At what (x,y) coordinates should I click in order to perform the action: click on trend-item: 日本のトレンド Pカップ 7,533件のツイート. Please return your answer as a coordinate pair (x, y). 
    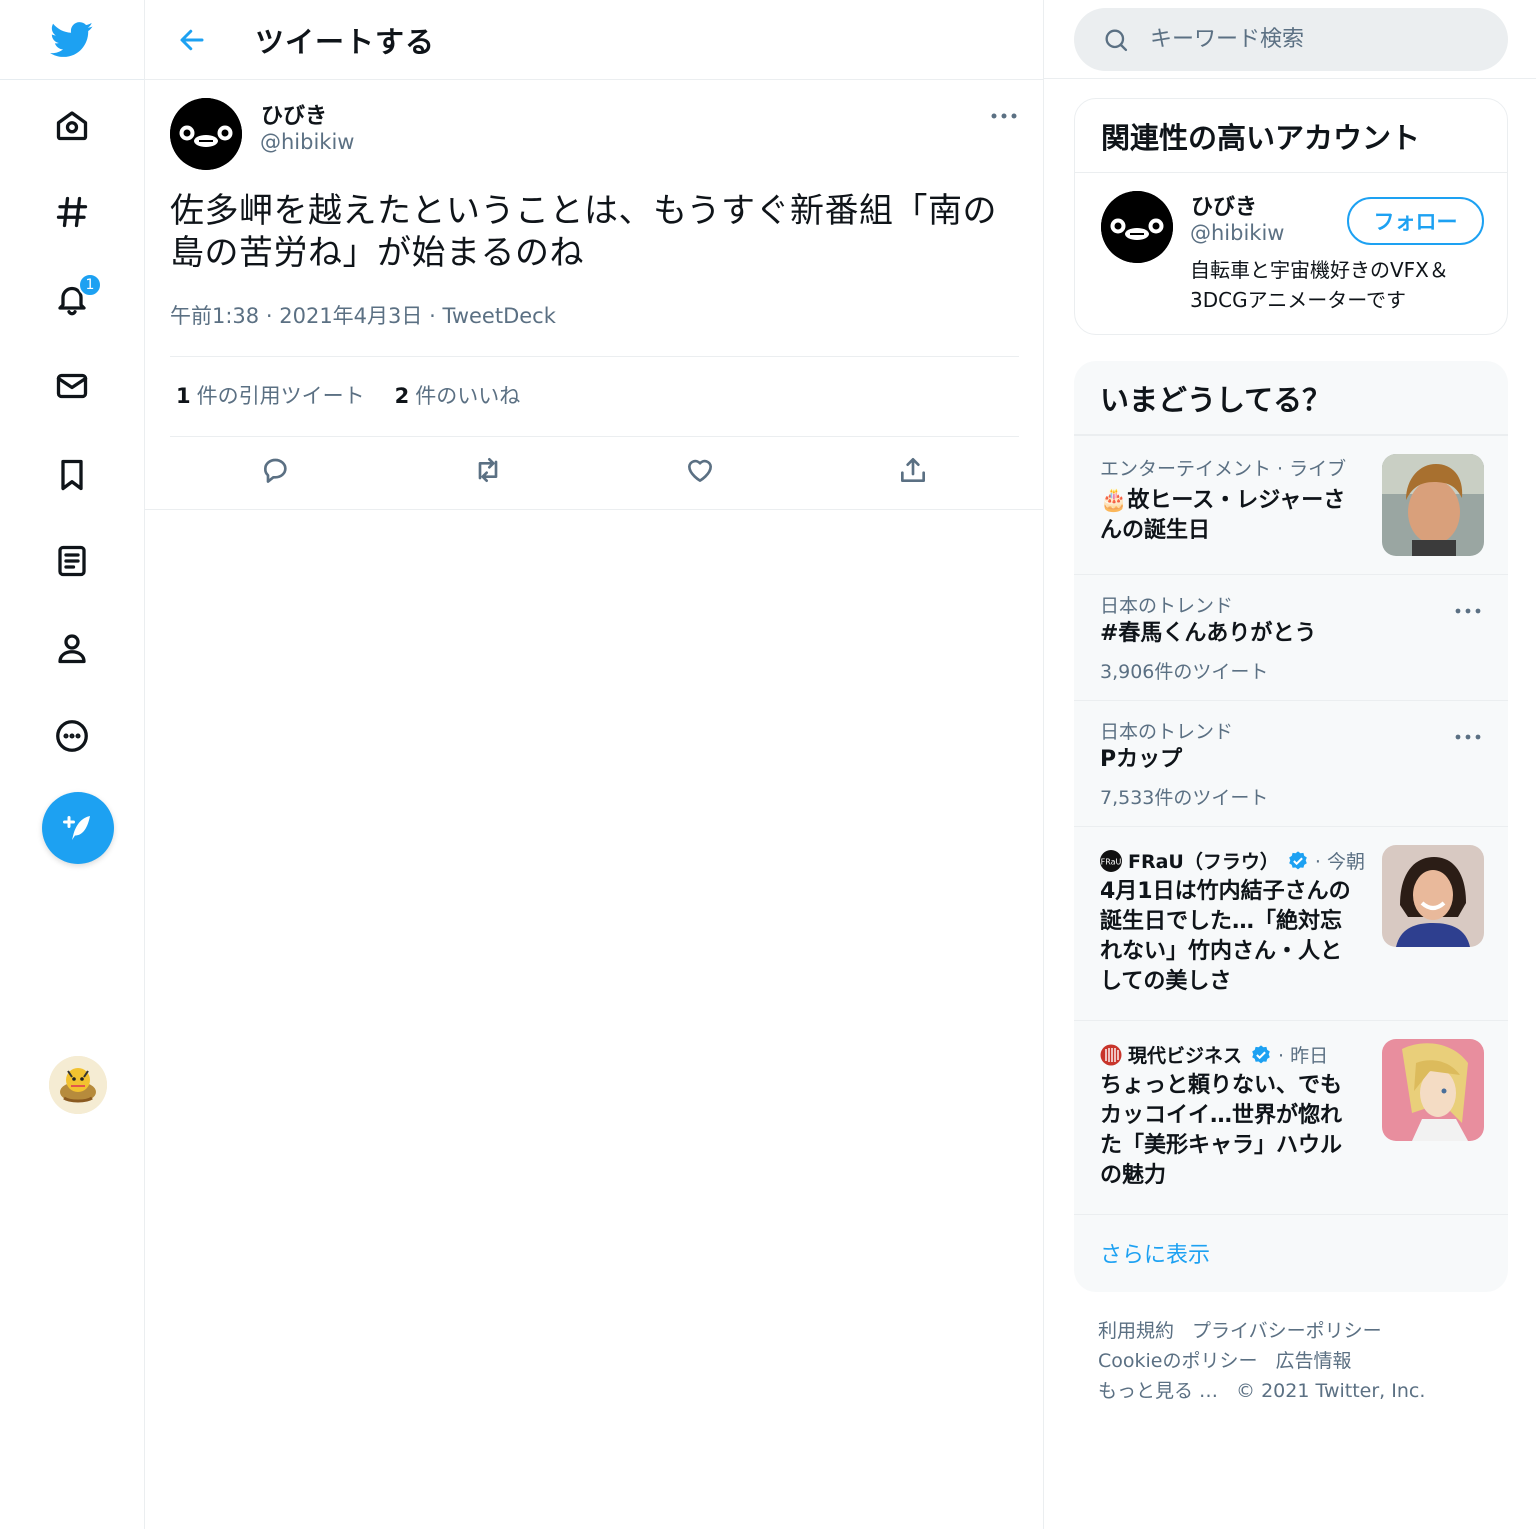
    Looking at the image, I should click on (1291, 763).